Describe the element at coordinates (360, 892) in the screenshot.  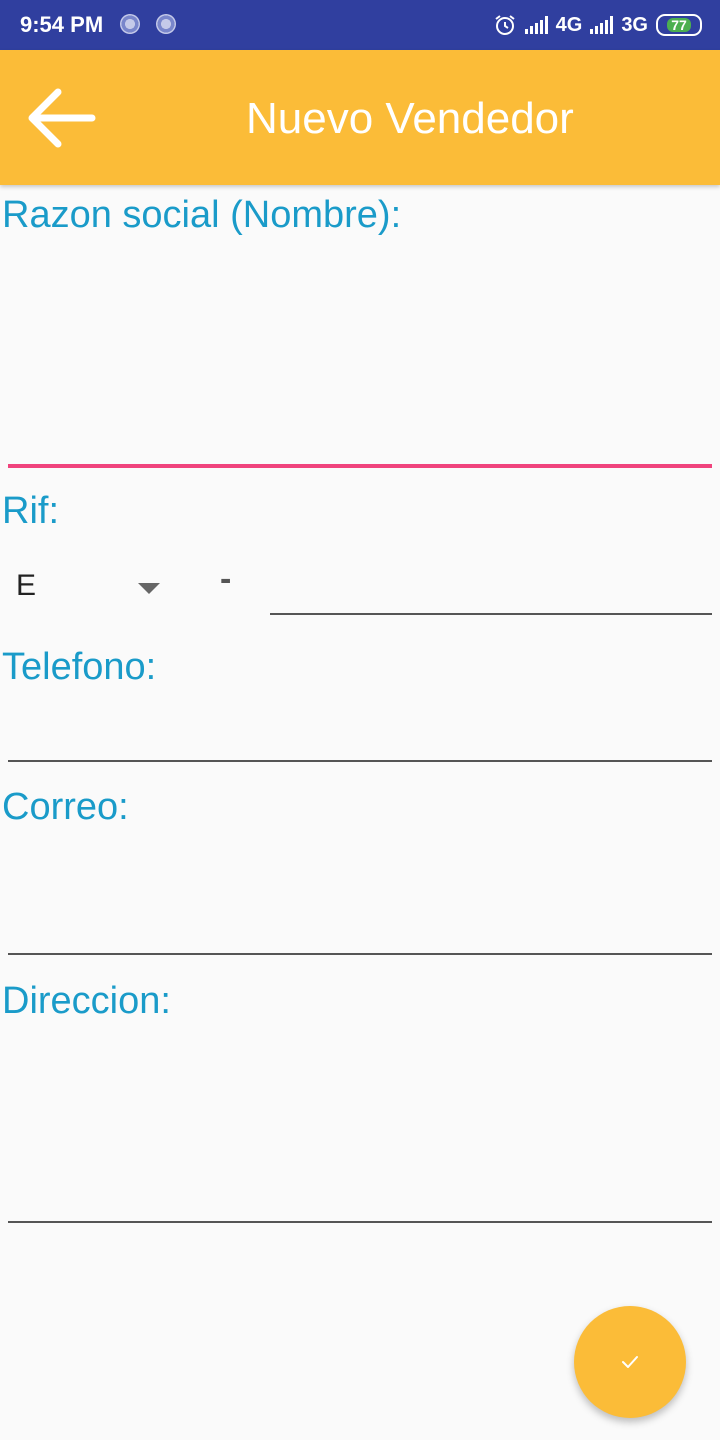
I see `correo-input` at that location.